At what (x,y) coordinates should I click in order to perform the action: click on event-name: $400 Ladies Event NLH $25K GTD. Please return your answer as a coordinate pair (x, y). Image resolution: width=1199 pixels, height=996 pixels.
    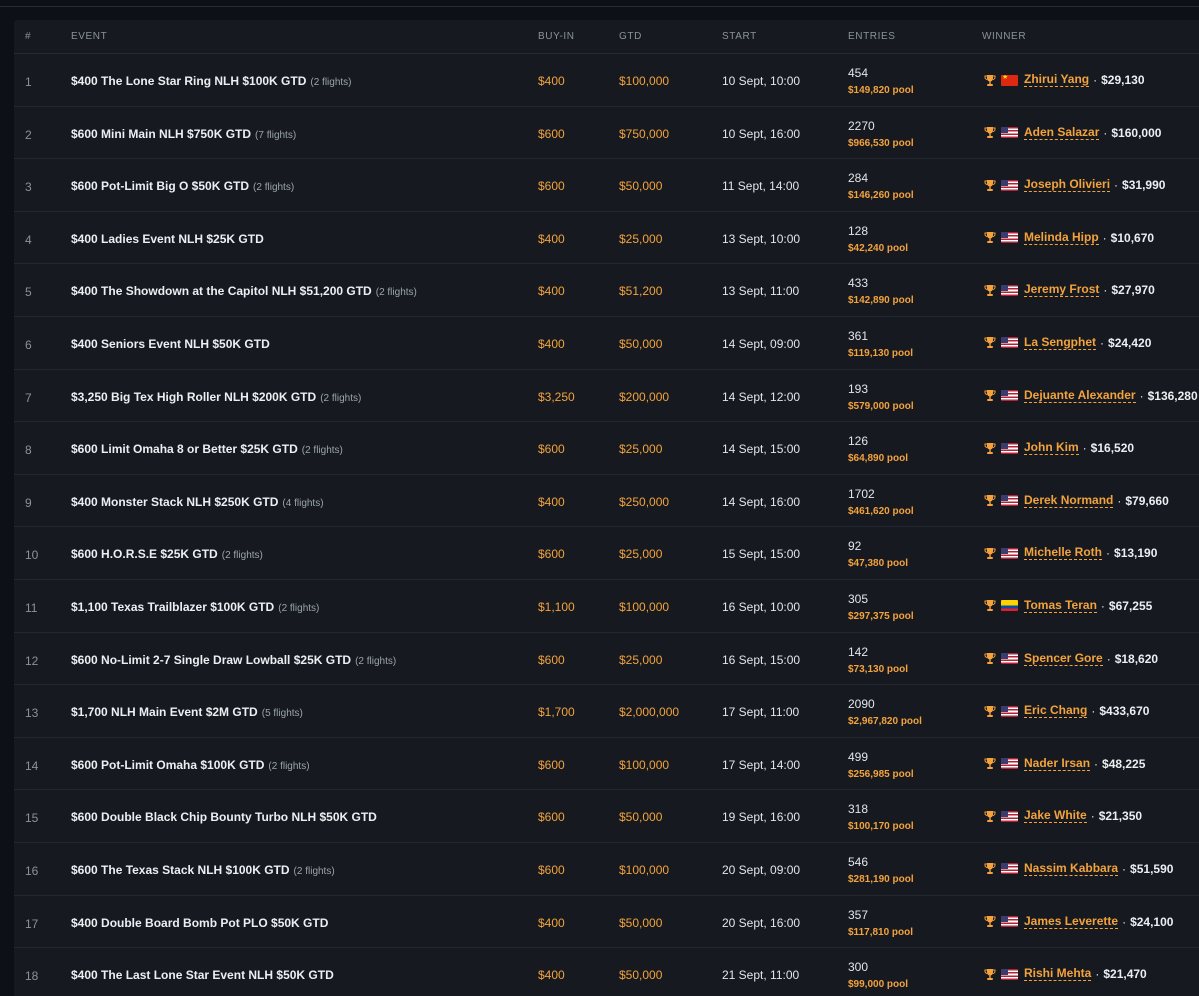
    Looking at the image, I should click on (169, 239).